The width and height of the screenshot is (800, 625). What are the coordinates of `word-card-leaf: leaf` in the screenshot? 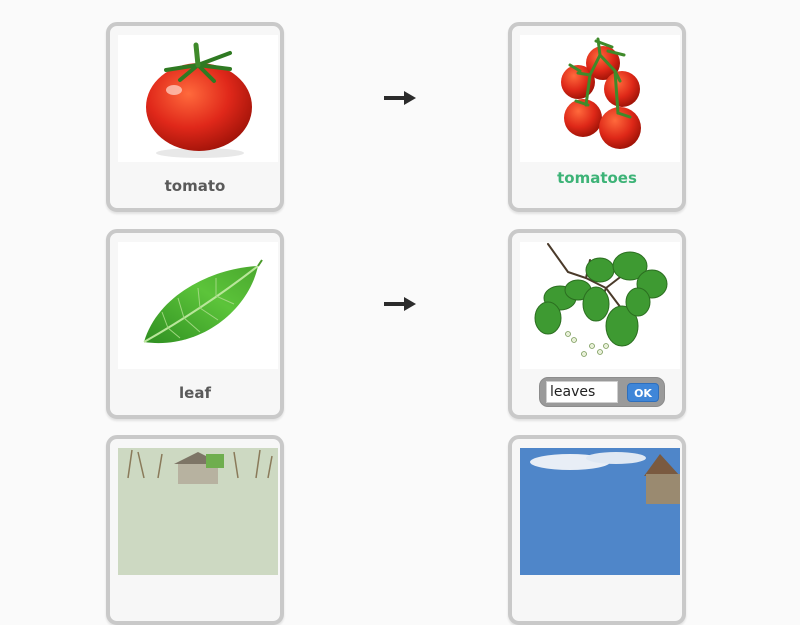 It's located at (195, 324).